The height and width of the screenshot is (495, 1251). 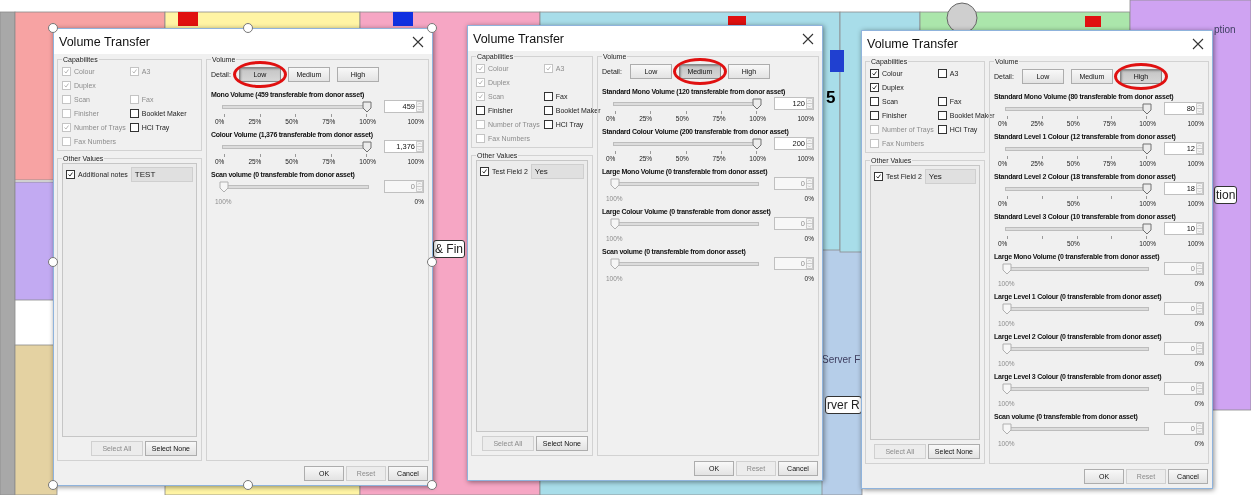 What do you see at coordinates (161, 174) in the screenshot?
I see `value-field: TEST` at bounding box center [161, 174].